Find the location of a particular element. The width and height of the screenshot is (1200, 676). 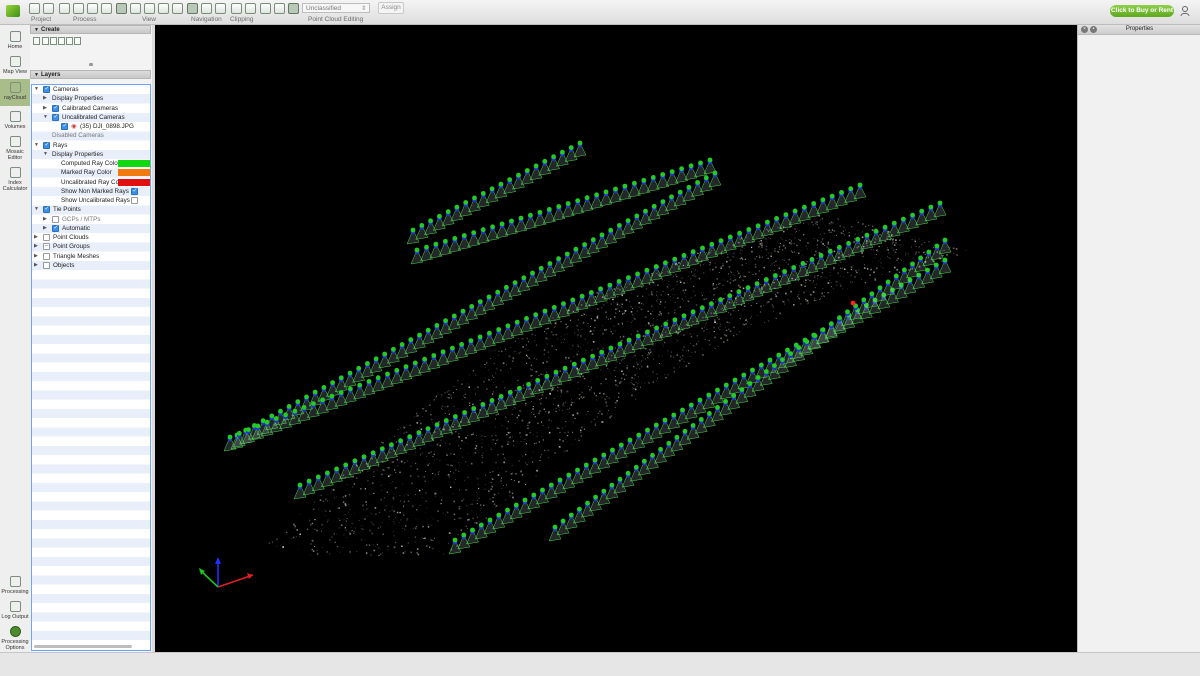

project-globe-icon is located at coordinates (48, 8).